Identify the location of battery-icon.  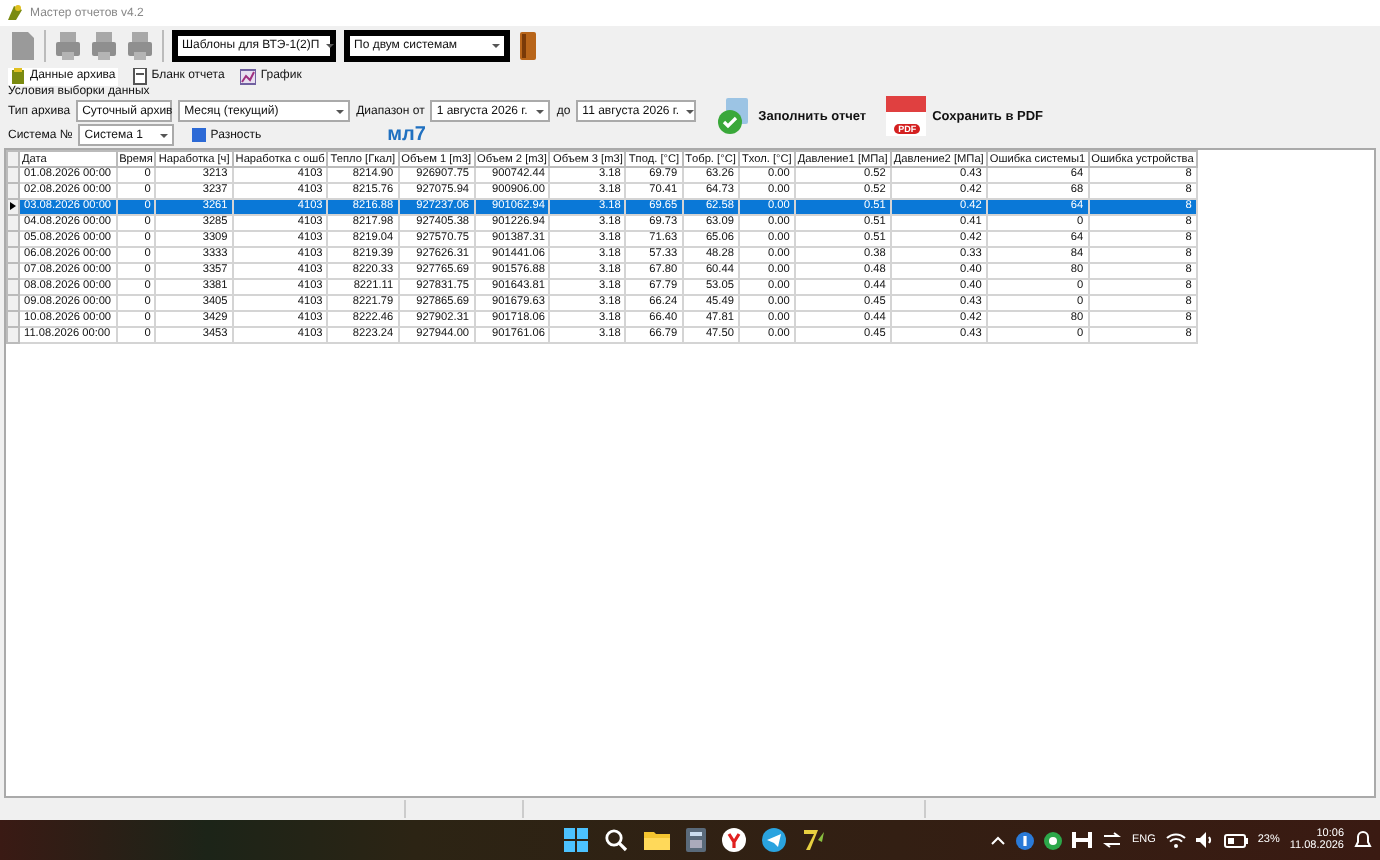
(1235, 840).